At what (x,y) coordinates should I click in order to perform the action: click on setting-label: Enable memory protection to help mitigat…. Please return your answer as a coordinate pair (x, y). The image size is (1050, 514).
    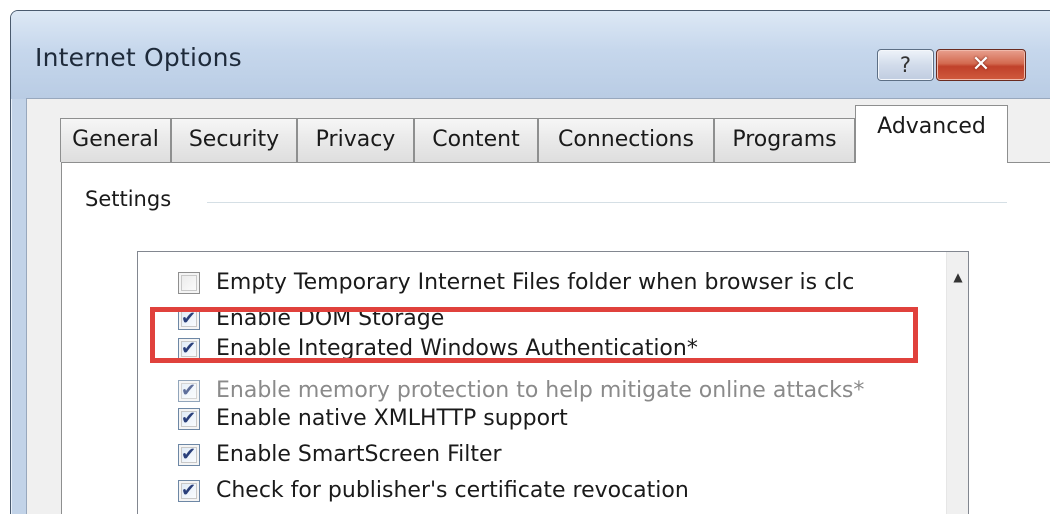
    Looking at the image, I should click on (540, 390).